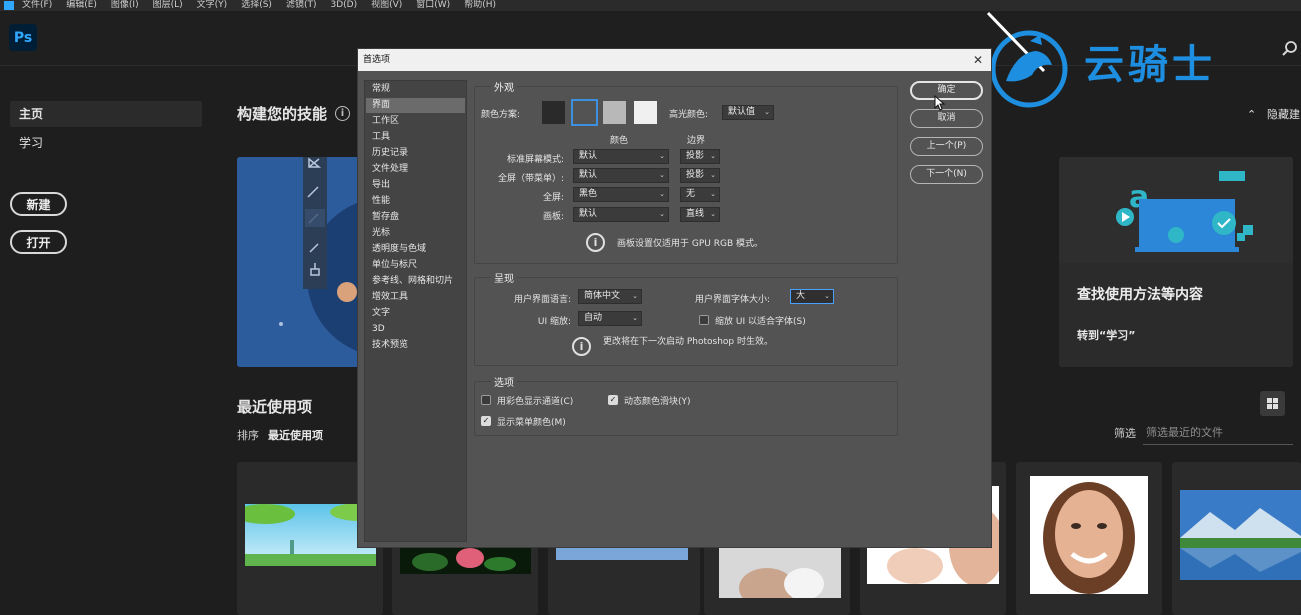  I want to click on tutorial-illustration, so click(298, 262).